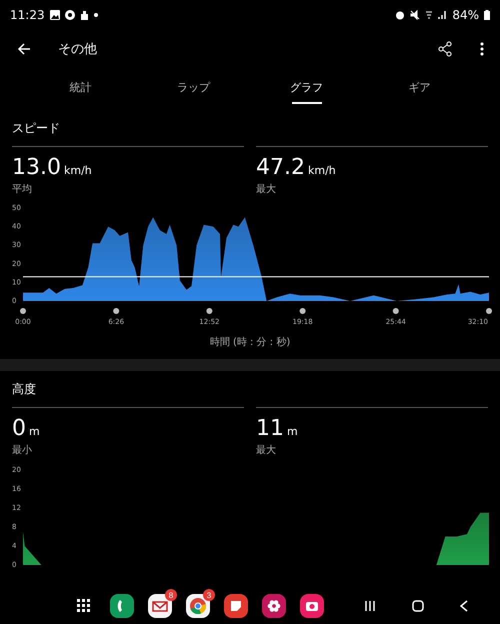 This screenshot has width=500, height=624. Describe the element at coordinates (274, 606) in the screenshot. I see `flower-app-icon` at that location.